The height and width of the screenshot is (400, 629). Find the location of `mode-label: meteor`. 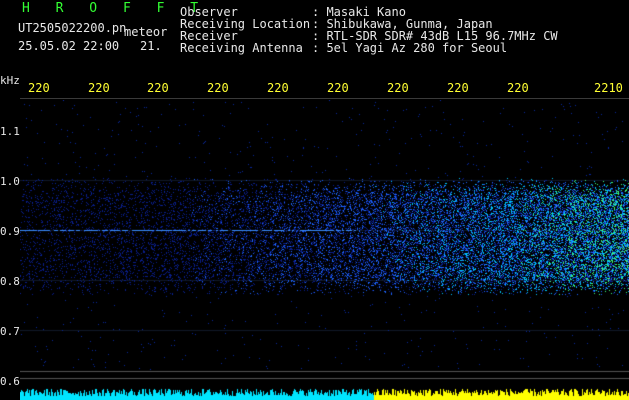

mode-label: meteor is located at coordinates (146, 32).